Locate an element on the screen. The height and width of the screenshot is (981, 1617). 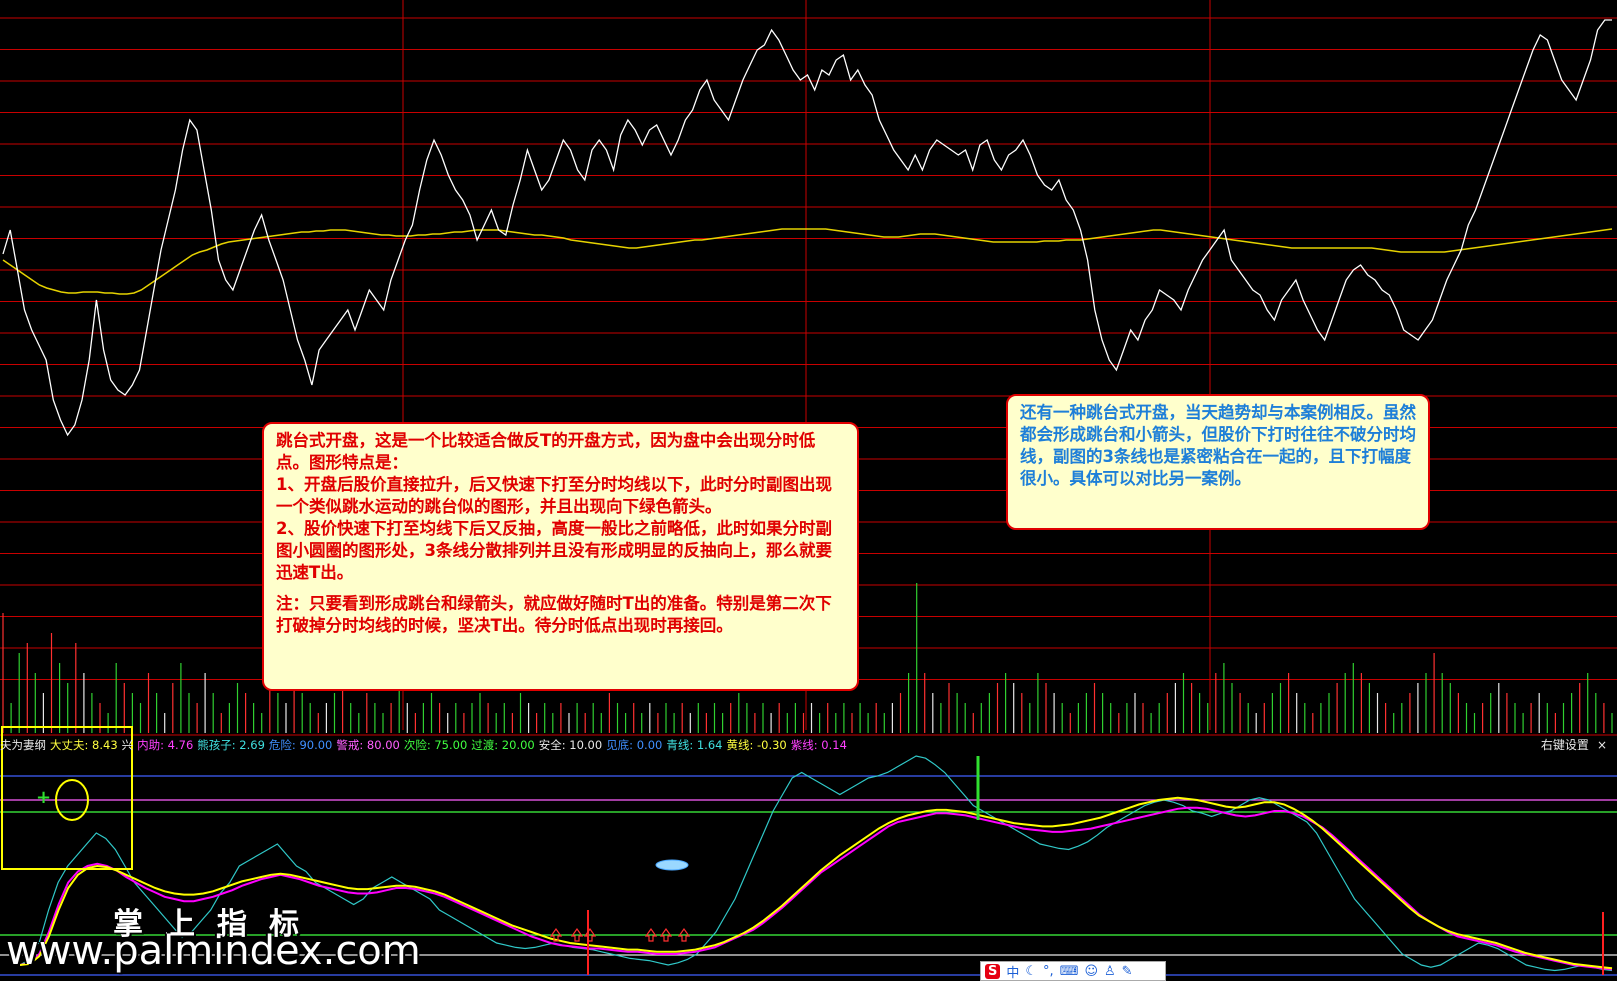
close-icon: × is located at coordinates (1602, 745).